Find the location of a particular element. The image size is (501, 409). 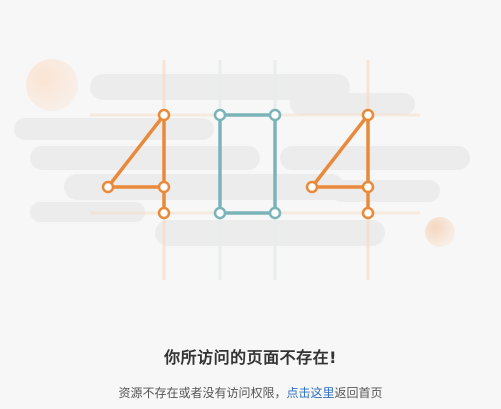

error-title: 你所访问的页面不存在! is located at coordinates (250, 357).